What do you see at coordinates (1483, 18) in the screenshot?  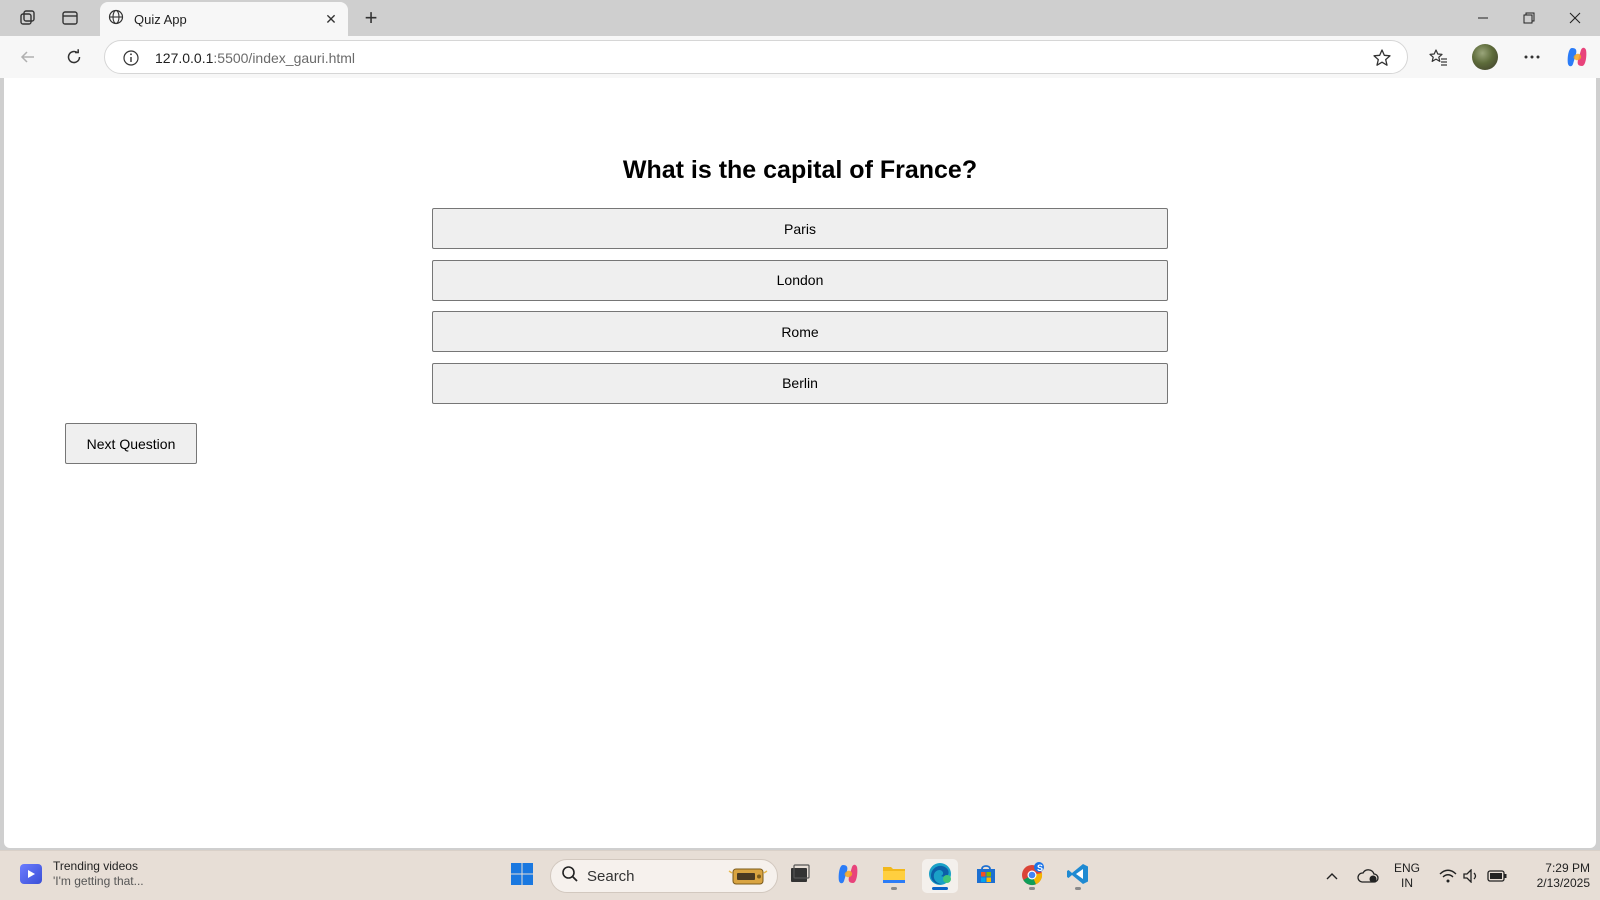 I see `minimize-icon` at bounding box center [1483, 18].